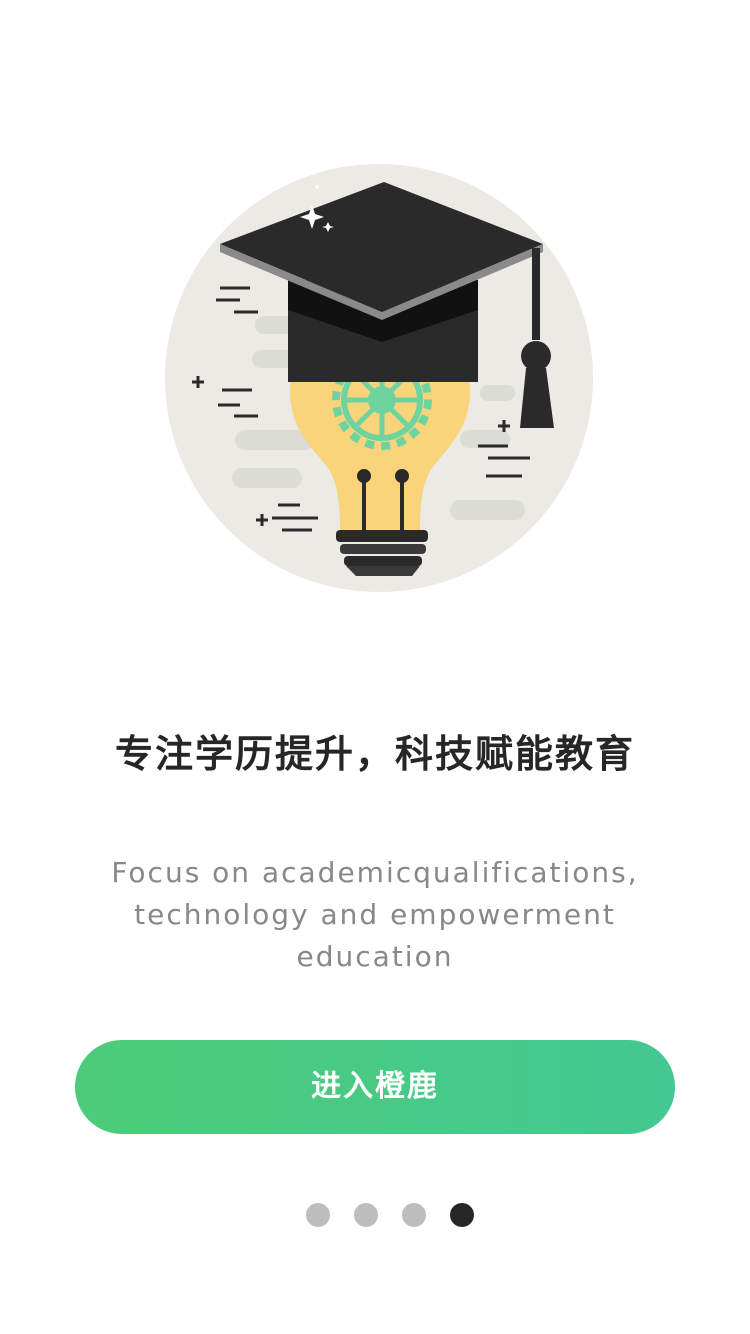  What do you see at coordinates (462, 1215) in the screenshot?
I see `page-indicator-dot-4-active` at bounding box center [462, 1215].